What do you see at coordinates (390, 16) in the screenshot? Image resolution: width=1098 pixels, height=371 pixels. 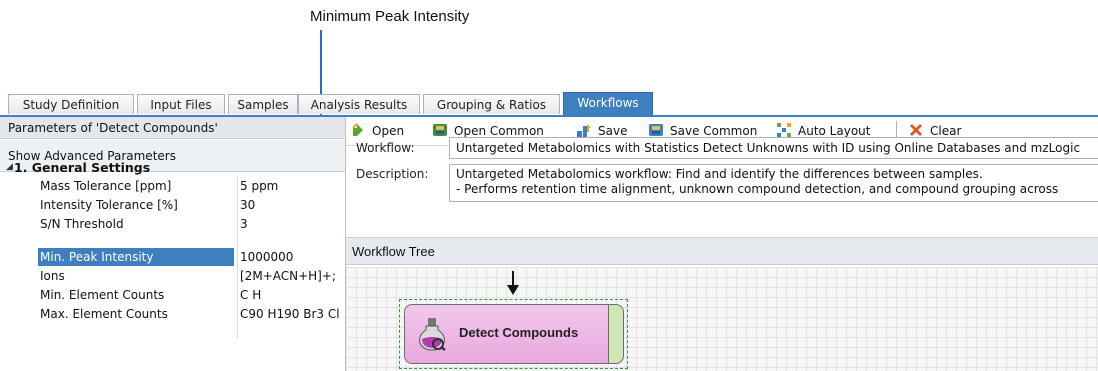 I see `callout-label: Minimum Peak Intensity` at bounding box center [390, 16].